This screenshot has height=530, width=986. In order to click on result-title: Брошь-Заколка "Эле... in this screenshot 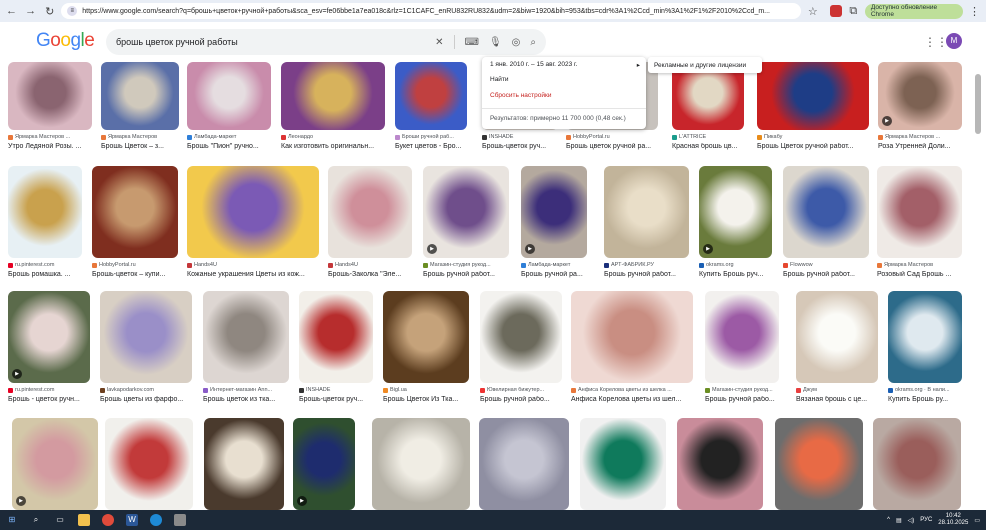, I will do `click(370, 274)`.